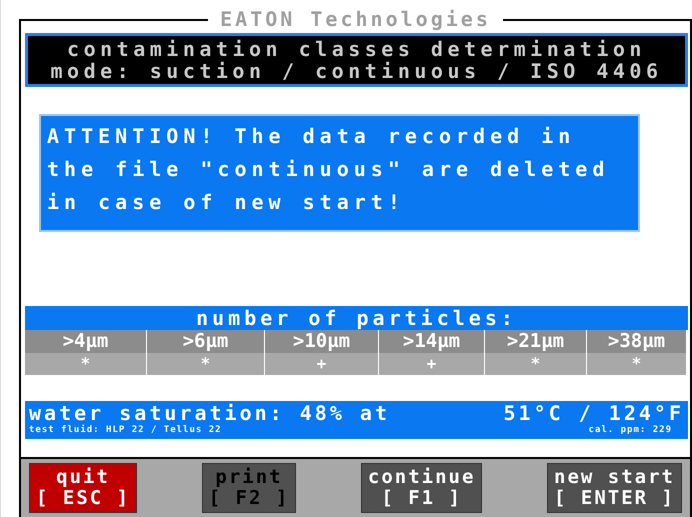 The width and height of the screenshot is (692, 517). I want to click on table-header-cell: >21µm, so click(536, 341).